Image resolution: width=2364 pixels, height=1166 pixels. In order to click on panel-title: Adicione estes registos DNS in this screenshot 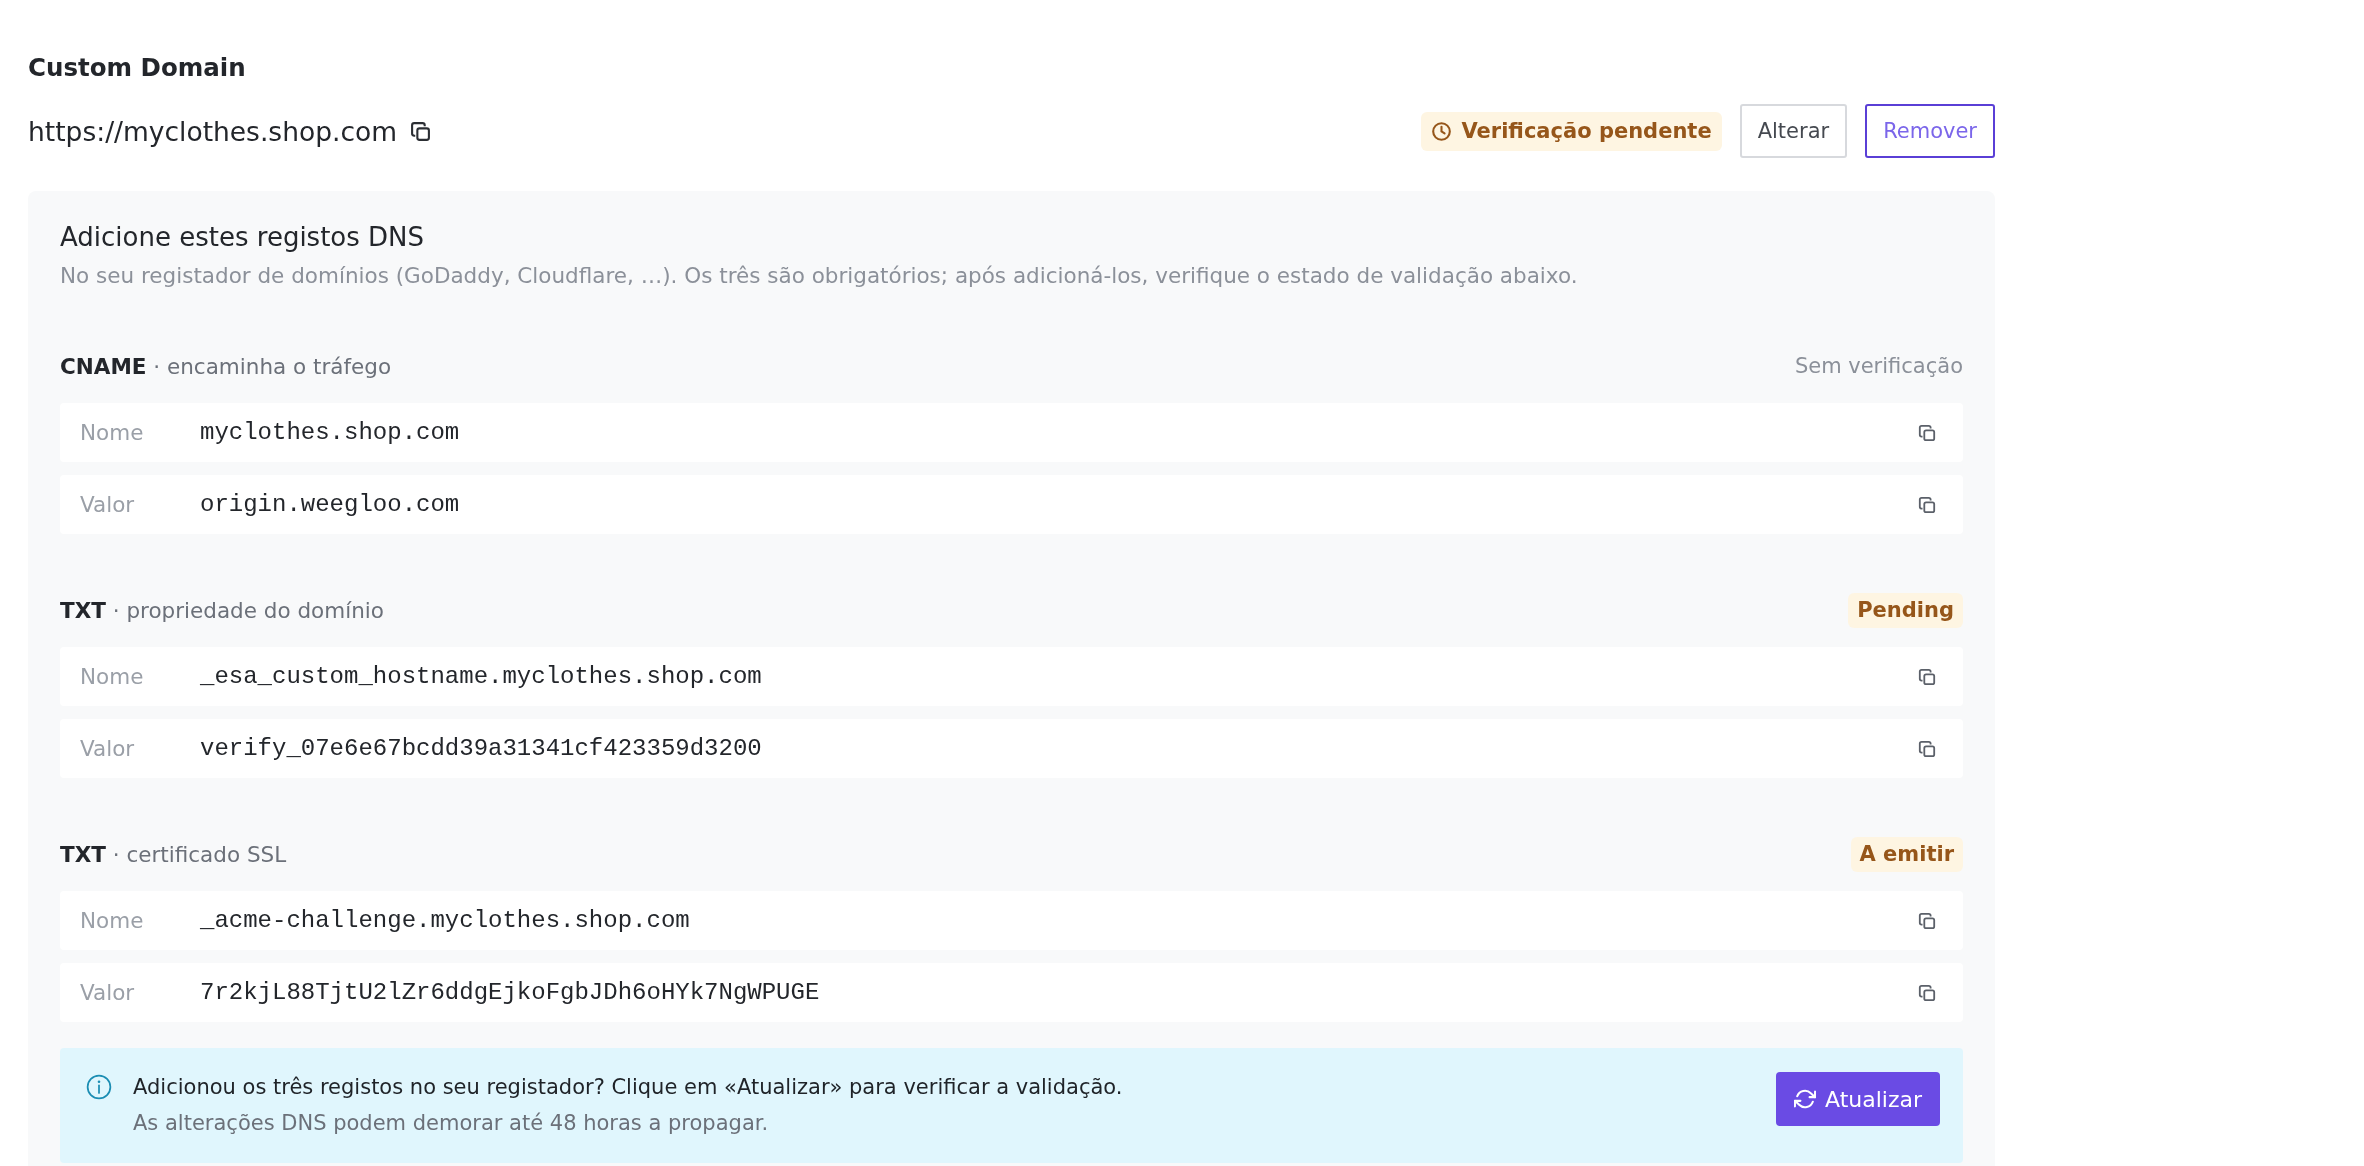, I will do `click(243, 237)`.